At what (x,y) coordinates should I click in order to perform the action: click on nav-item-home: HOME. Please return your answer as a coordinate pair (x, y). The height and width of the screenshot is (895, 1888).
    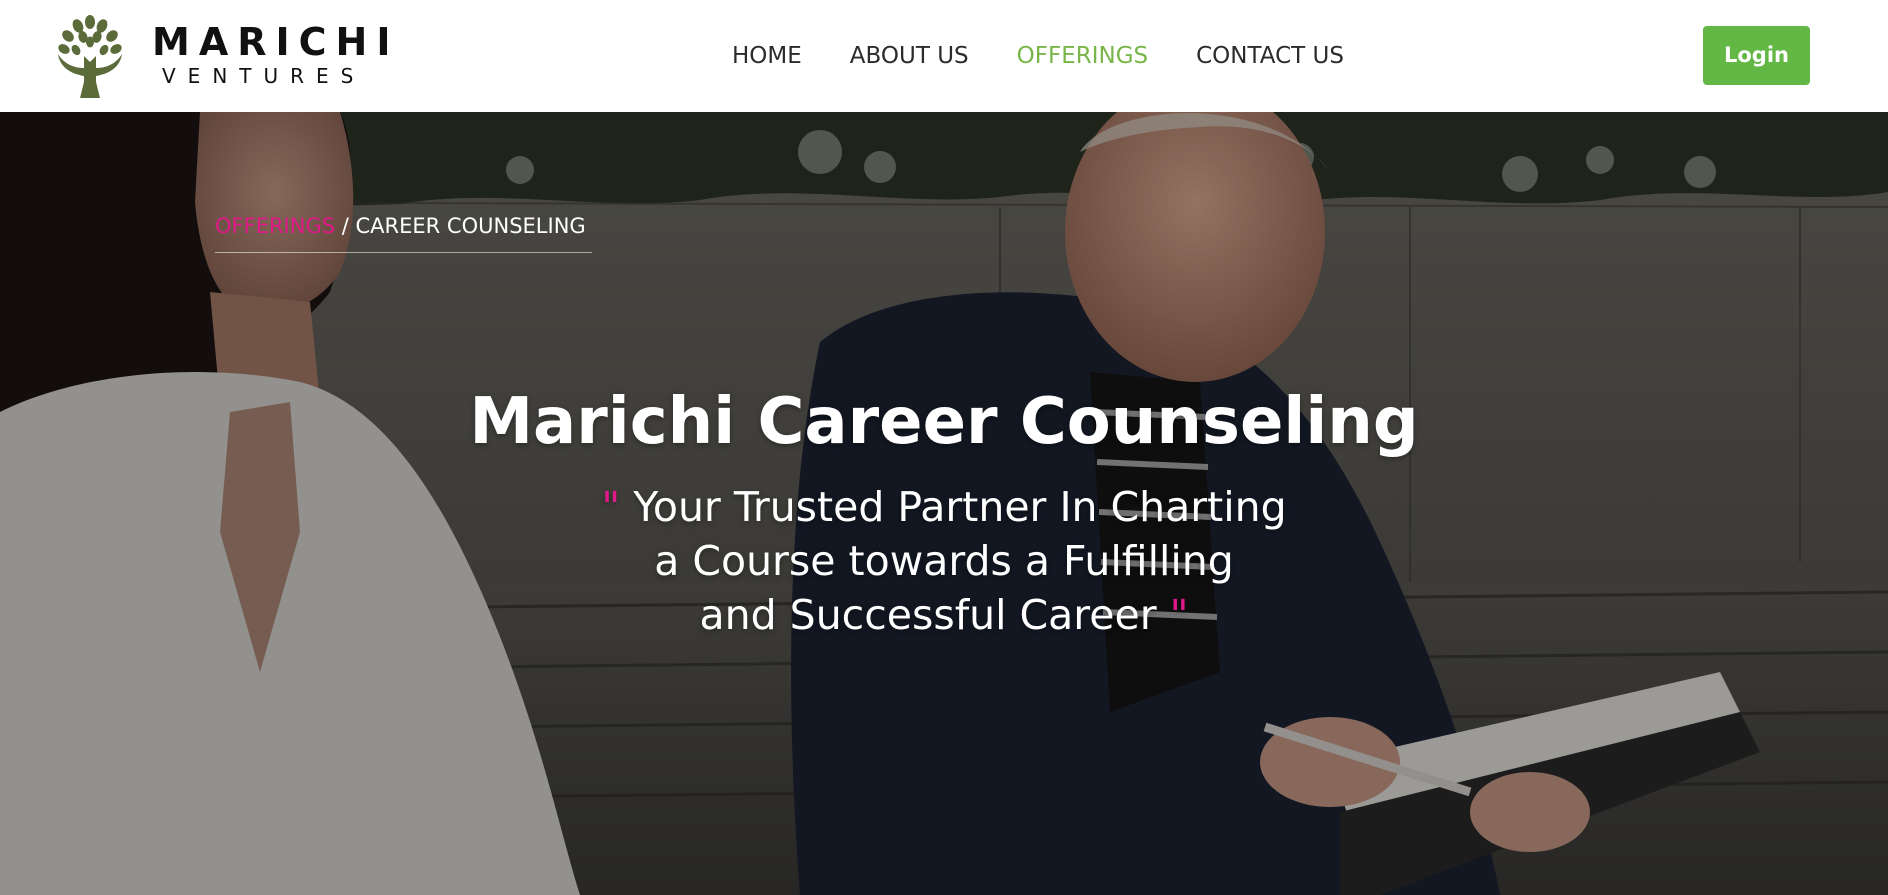
    Looking at the image, I should click on (767, 56).